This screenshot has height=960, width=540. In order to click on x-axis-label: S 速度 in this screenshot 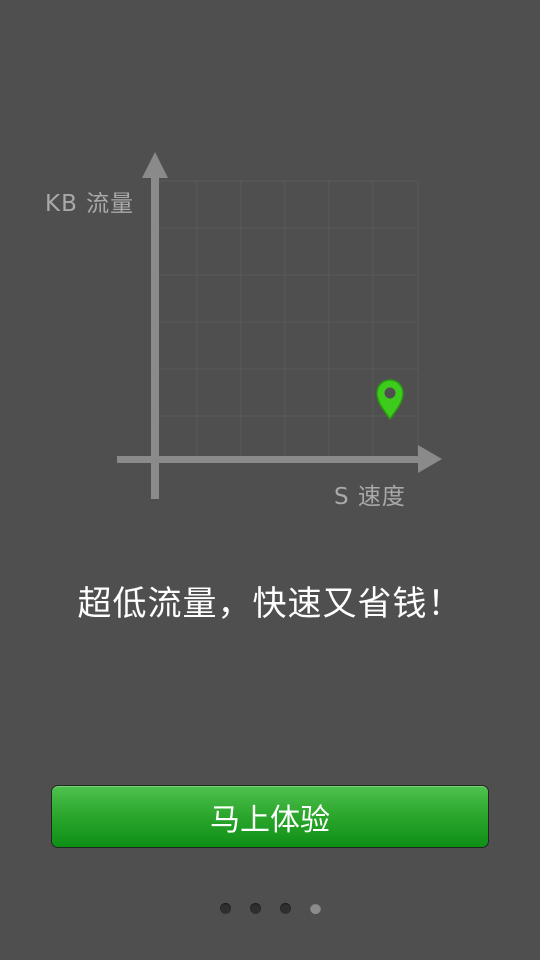, I will do `click(370, 497)`.